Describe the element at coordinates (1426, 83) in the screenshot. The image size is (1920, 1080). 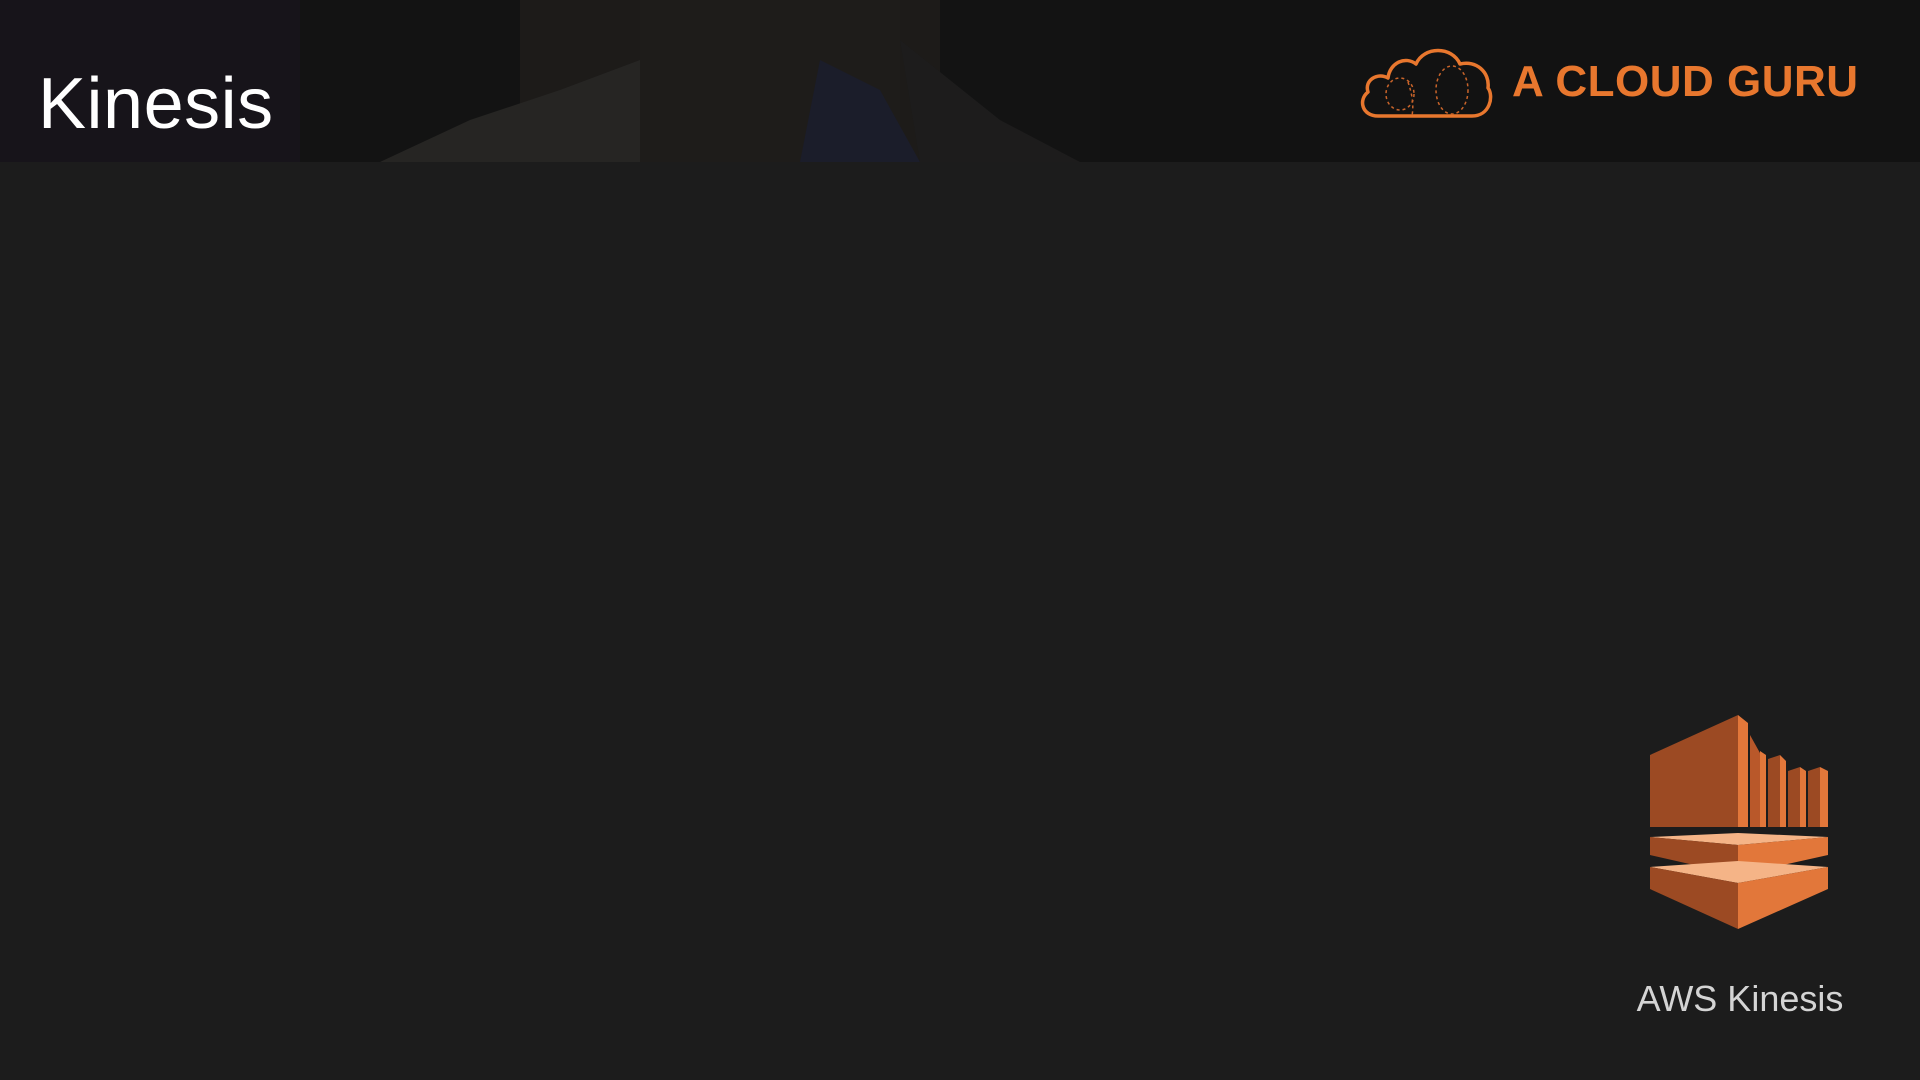
I see `cloud-logo-icon` at that location.